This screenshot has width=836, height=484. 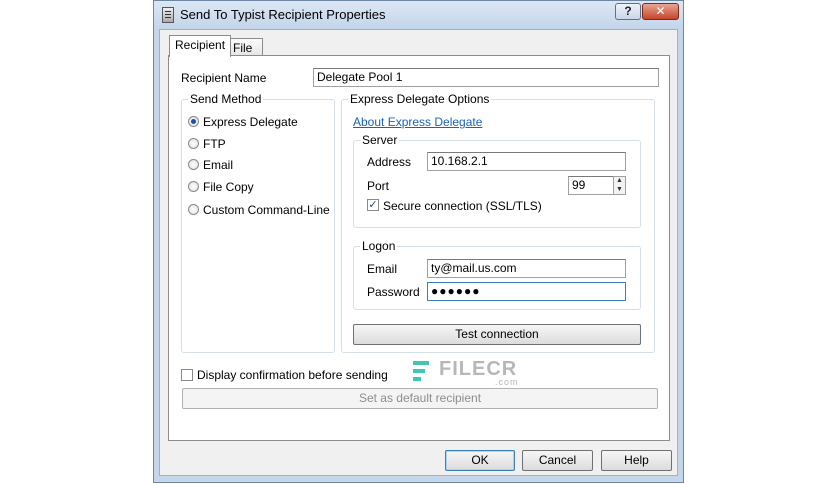 I want to click on send-method-caption: Send Method, so click(x=226, y=99).